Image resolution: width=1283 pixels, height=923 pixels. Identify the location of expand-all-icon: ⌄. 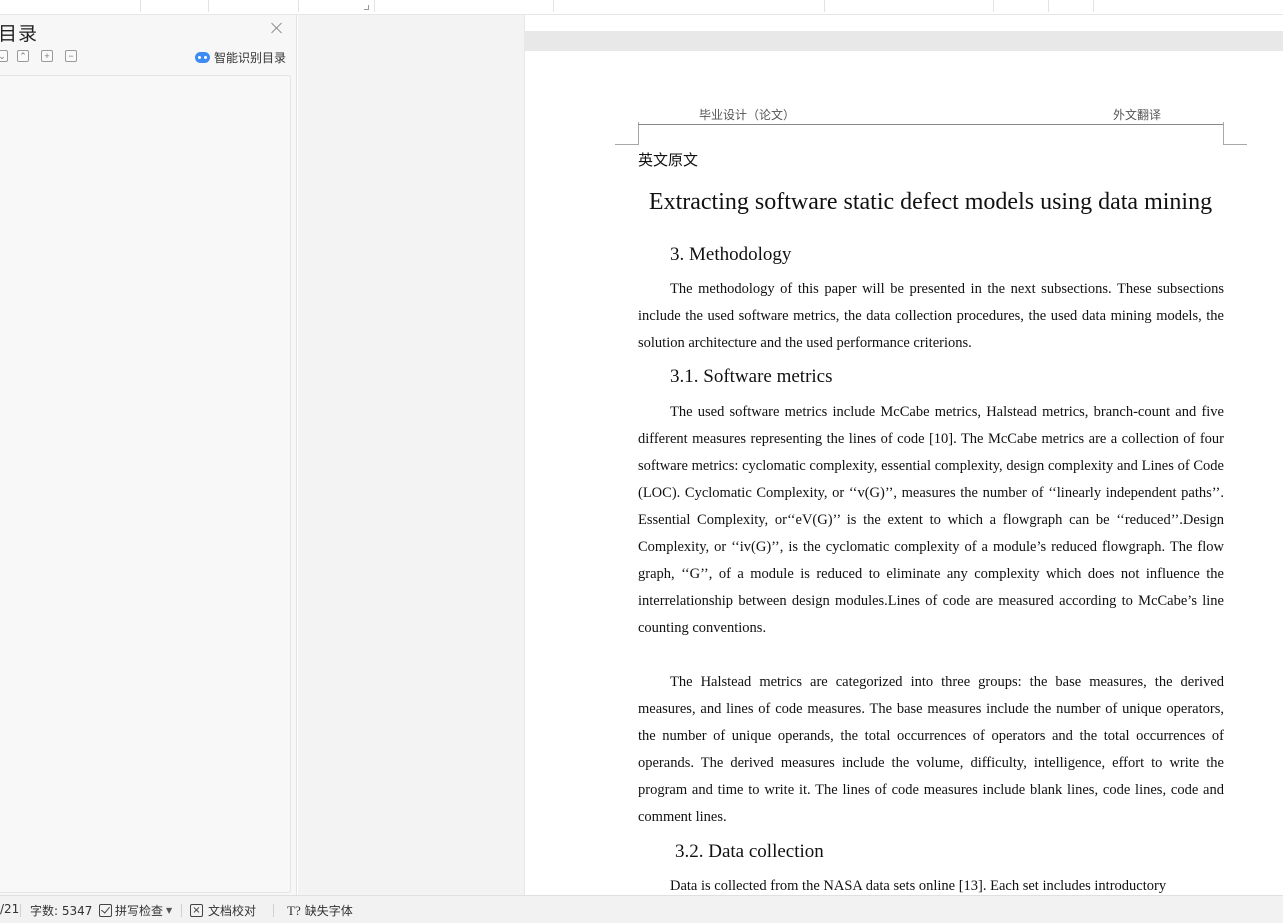
(4, 56).